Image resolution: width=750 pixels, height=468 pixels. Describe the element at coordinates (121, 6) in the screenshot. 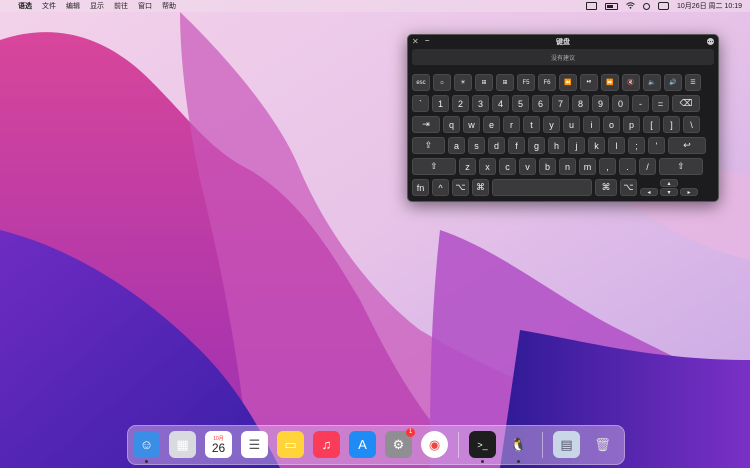

I see `menu-go: 前往` at that location.